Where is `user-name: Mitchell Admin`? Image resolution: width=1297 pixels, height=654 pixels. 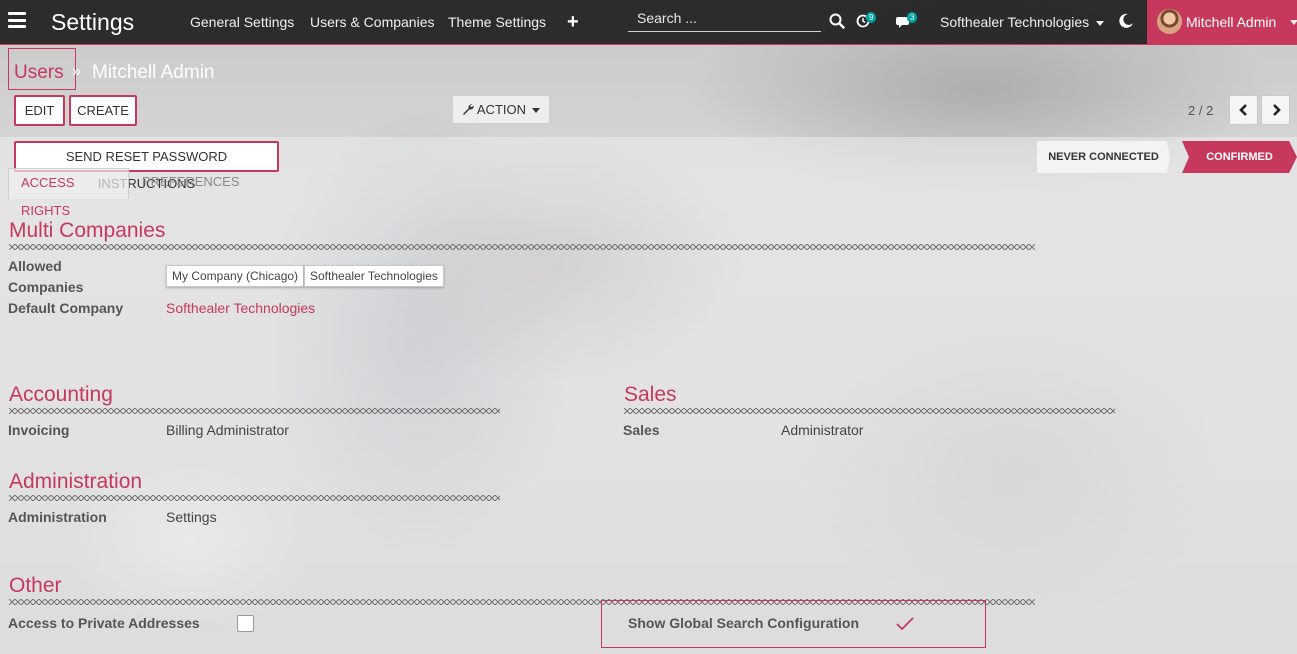
user-name: Mitchell Admin is located at coordinates (1231, 22).